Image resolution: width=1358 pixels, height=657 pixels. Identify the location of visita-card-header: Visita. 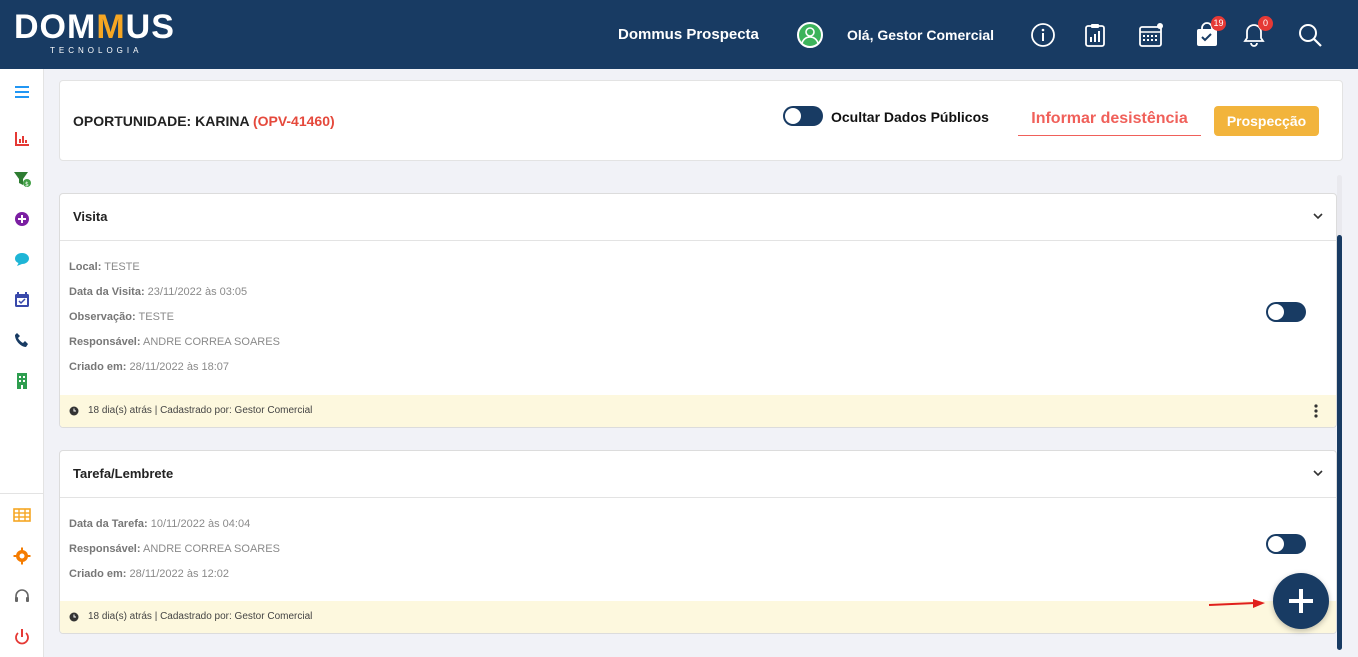
(698, 217).